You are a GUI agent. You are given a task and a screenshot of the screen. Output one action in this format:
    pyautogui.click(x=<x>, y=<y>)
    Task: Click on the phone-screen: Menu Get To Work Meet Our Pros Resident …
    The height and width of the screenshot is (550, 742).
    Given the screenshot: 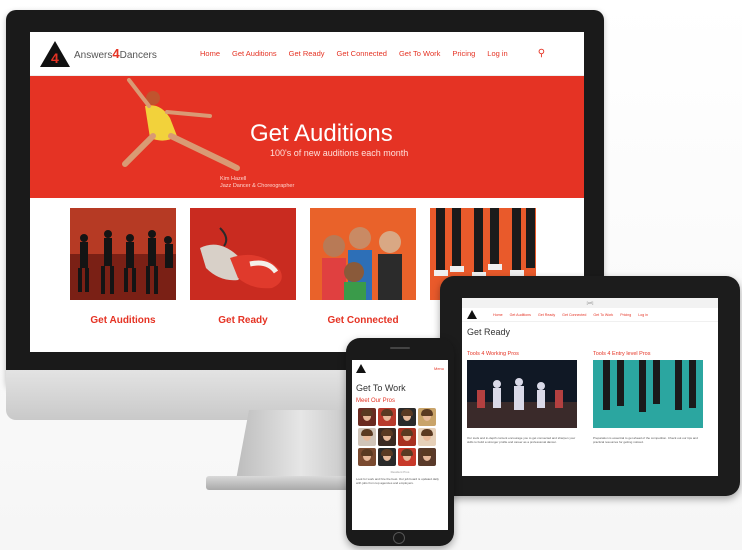 What is the action you would take?
    pyautogui.click(x=400, y=445)
    